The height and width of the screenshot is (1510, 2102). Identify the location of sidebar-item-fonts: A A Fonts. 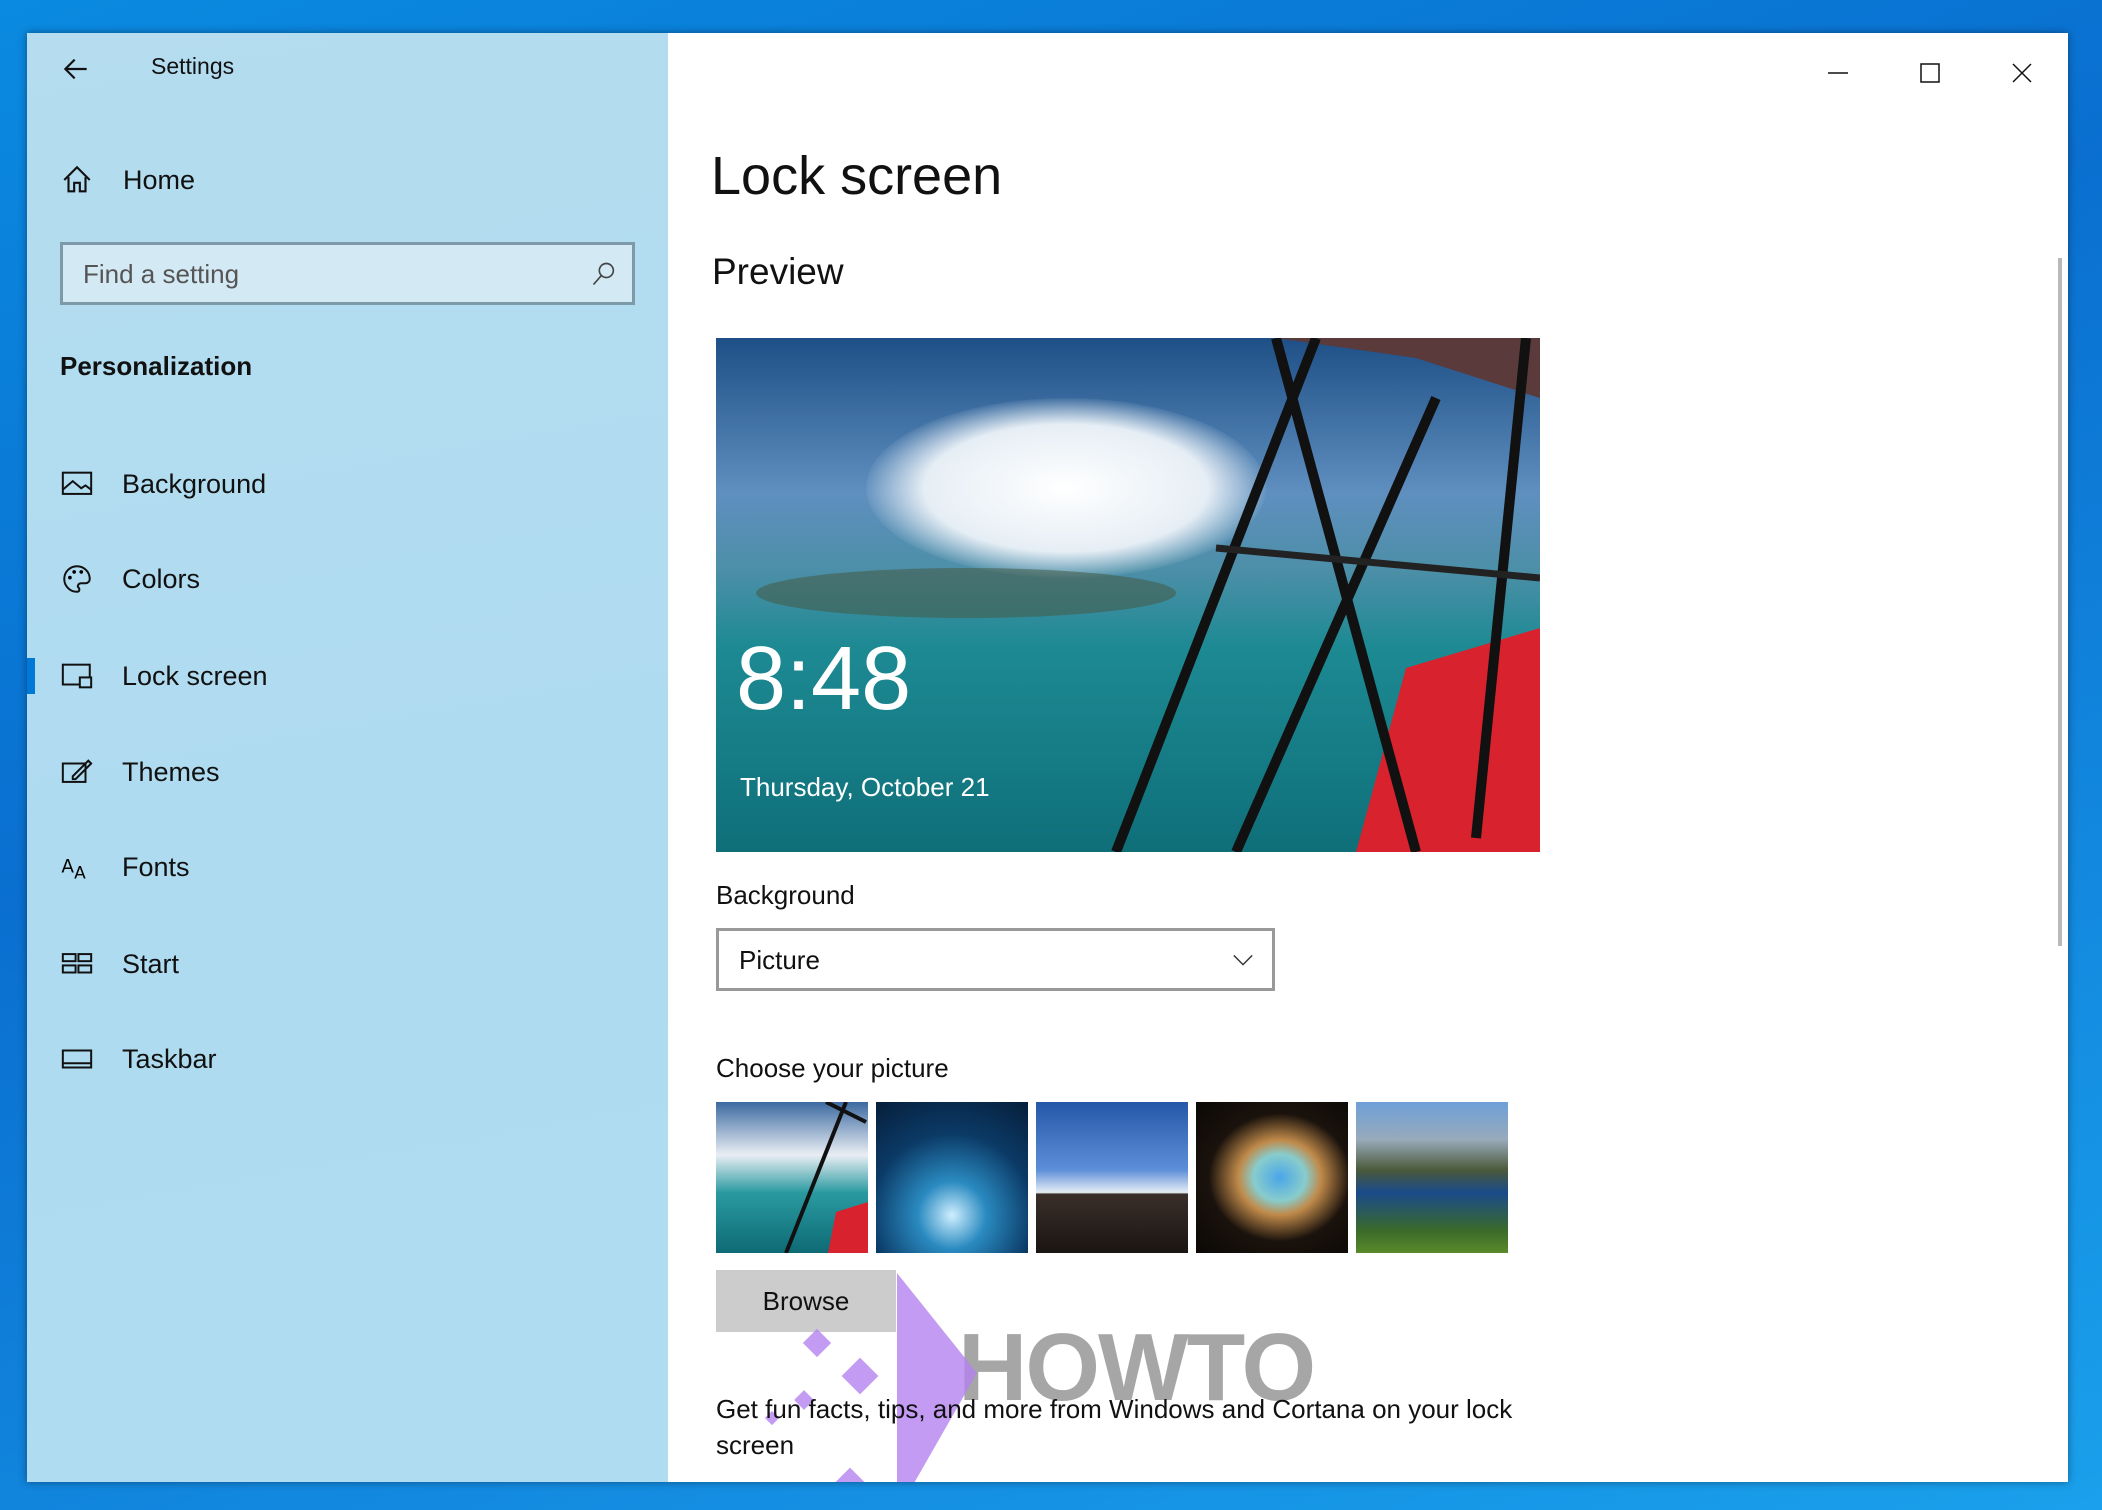
(347, 867).